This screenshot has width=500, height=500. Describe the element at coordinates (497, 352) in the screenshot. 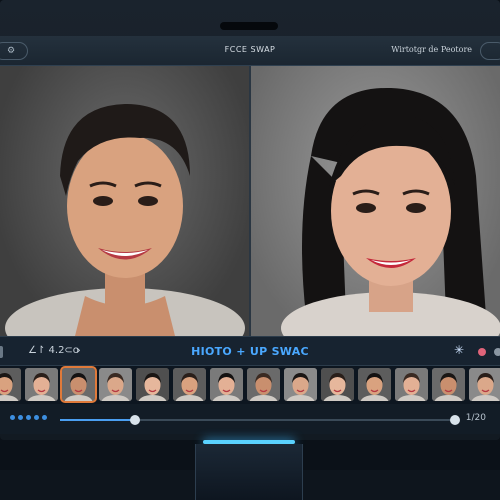

I see `option-dot-icon` at that location.